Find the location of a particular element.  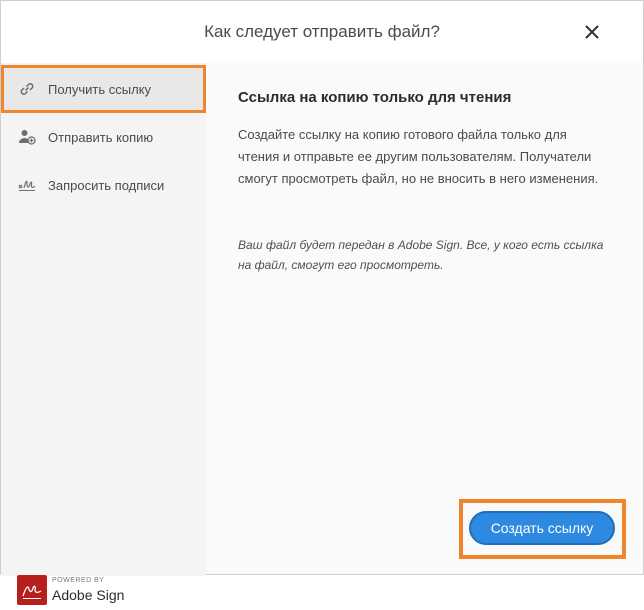

dialog-title: Как следует отправить файл? is located at coordinates (322, 31).